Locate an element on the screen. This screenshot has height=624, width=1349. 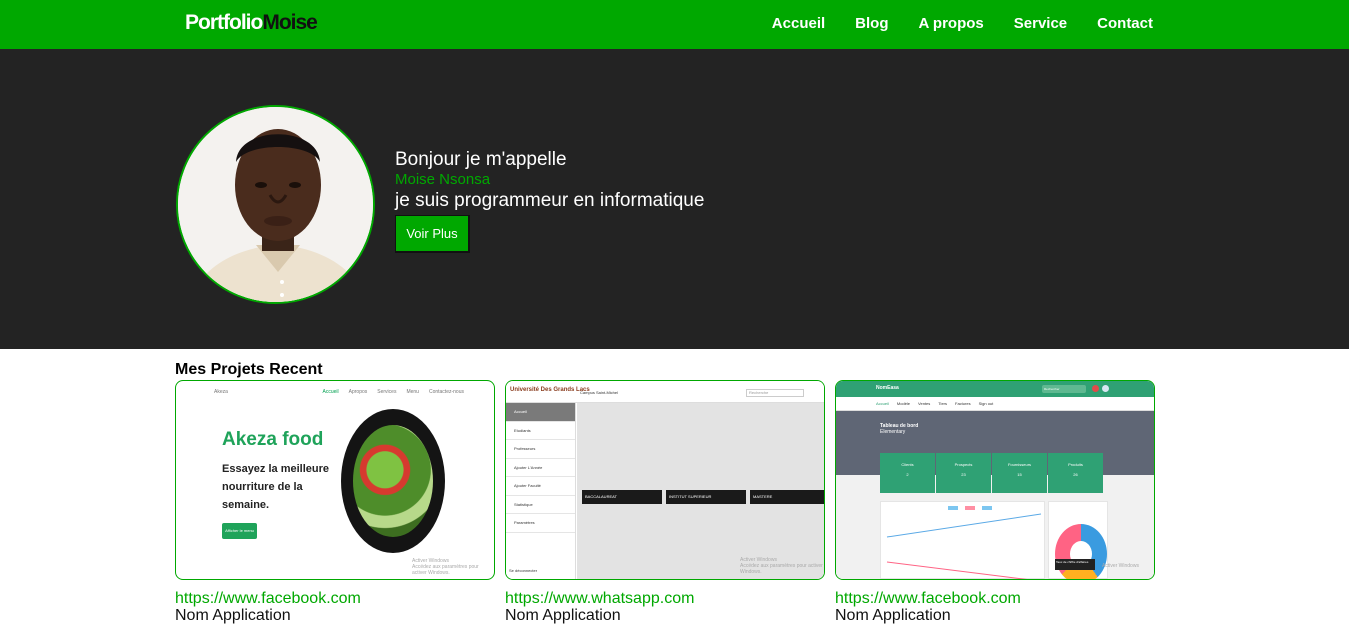
thumb3-heading: Tableau de bord Elementary is located at coordinates (899, 429).